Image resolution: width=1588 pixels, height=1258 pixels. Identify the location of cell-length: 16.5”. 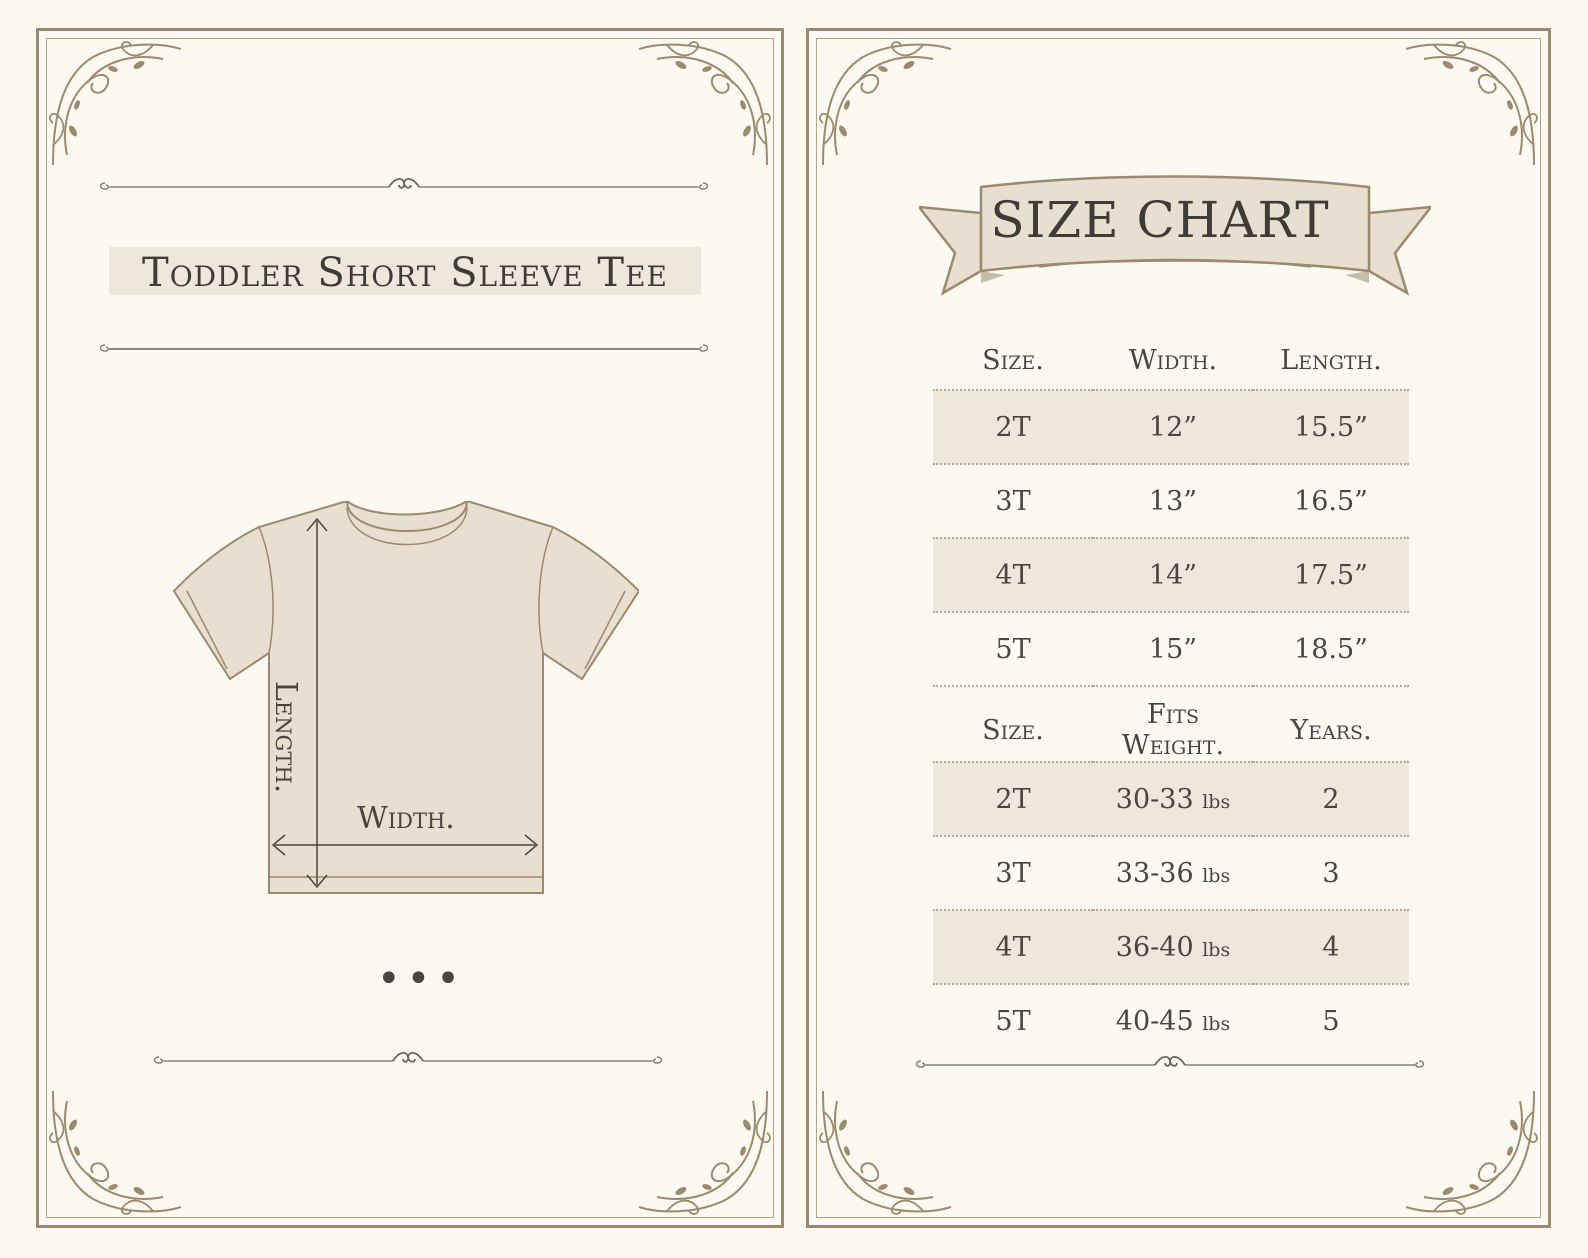
(1331, 500).